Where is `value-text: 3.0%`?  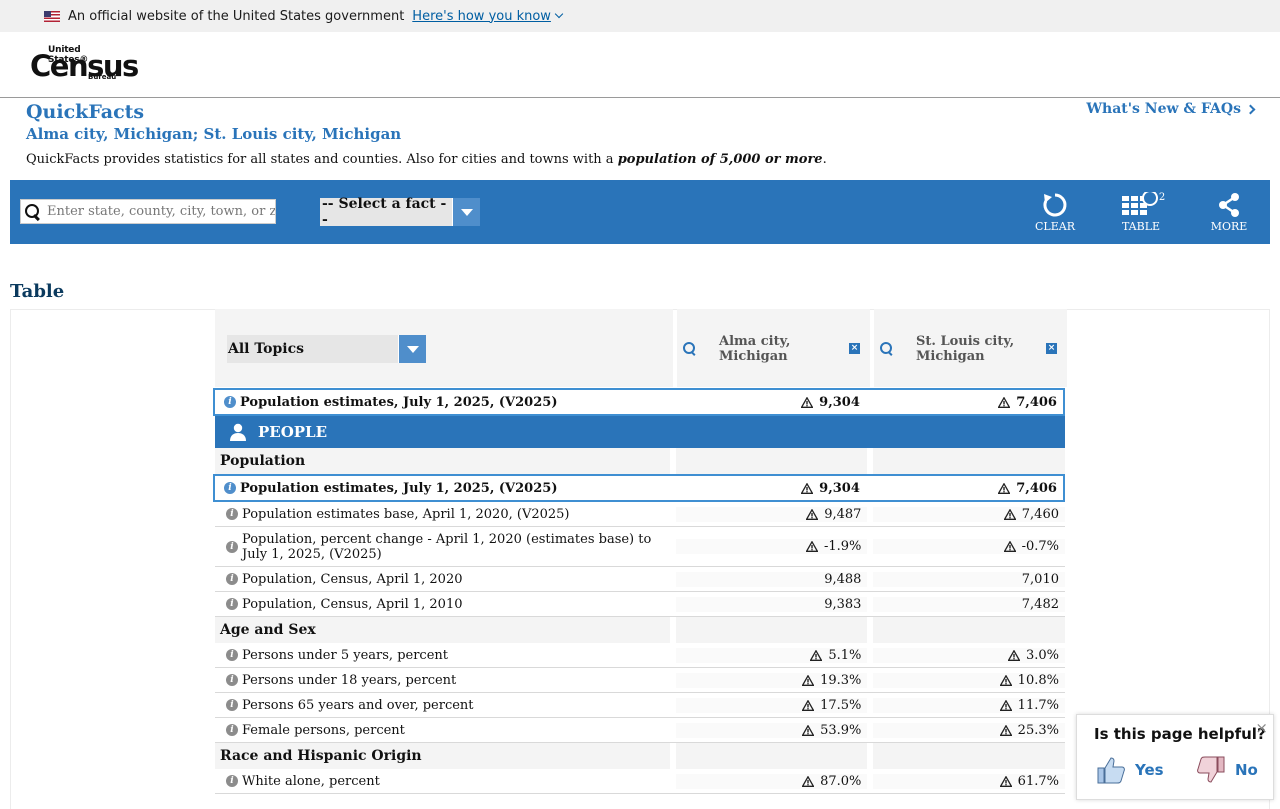
value-text: 3.0% is located at coordinates (1042, 655).